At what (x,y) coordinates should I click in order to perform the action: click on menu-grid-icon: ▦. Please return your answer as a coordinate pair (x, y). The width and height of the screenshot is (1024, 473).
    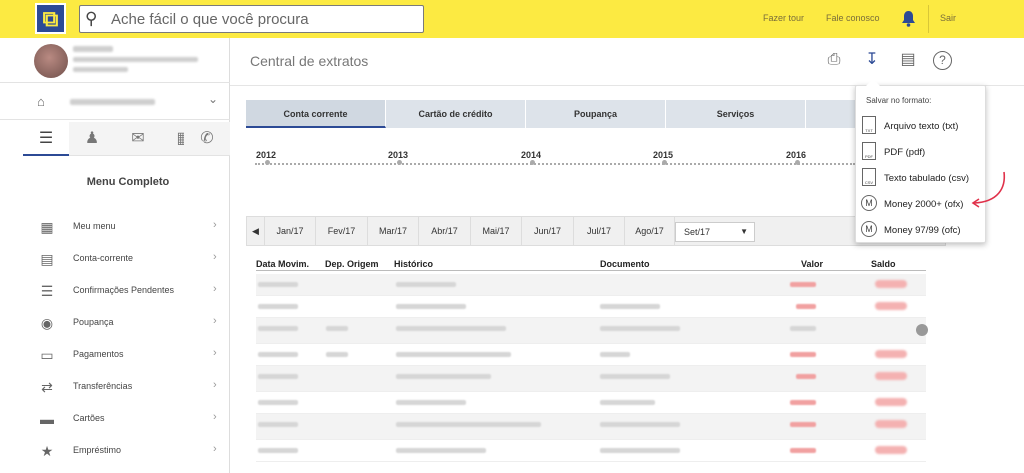
    Looking at the image, I should click on (47, 227).